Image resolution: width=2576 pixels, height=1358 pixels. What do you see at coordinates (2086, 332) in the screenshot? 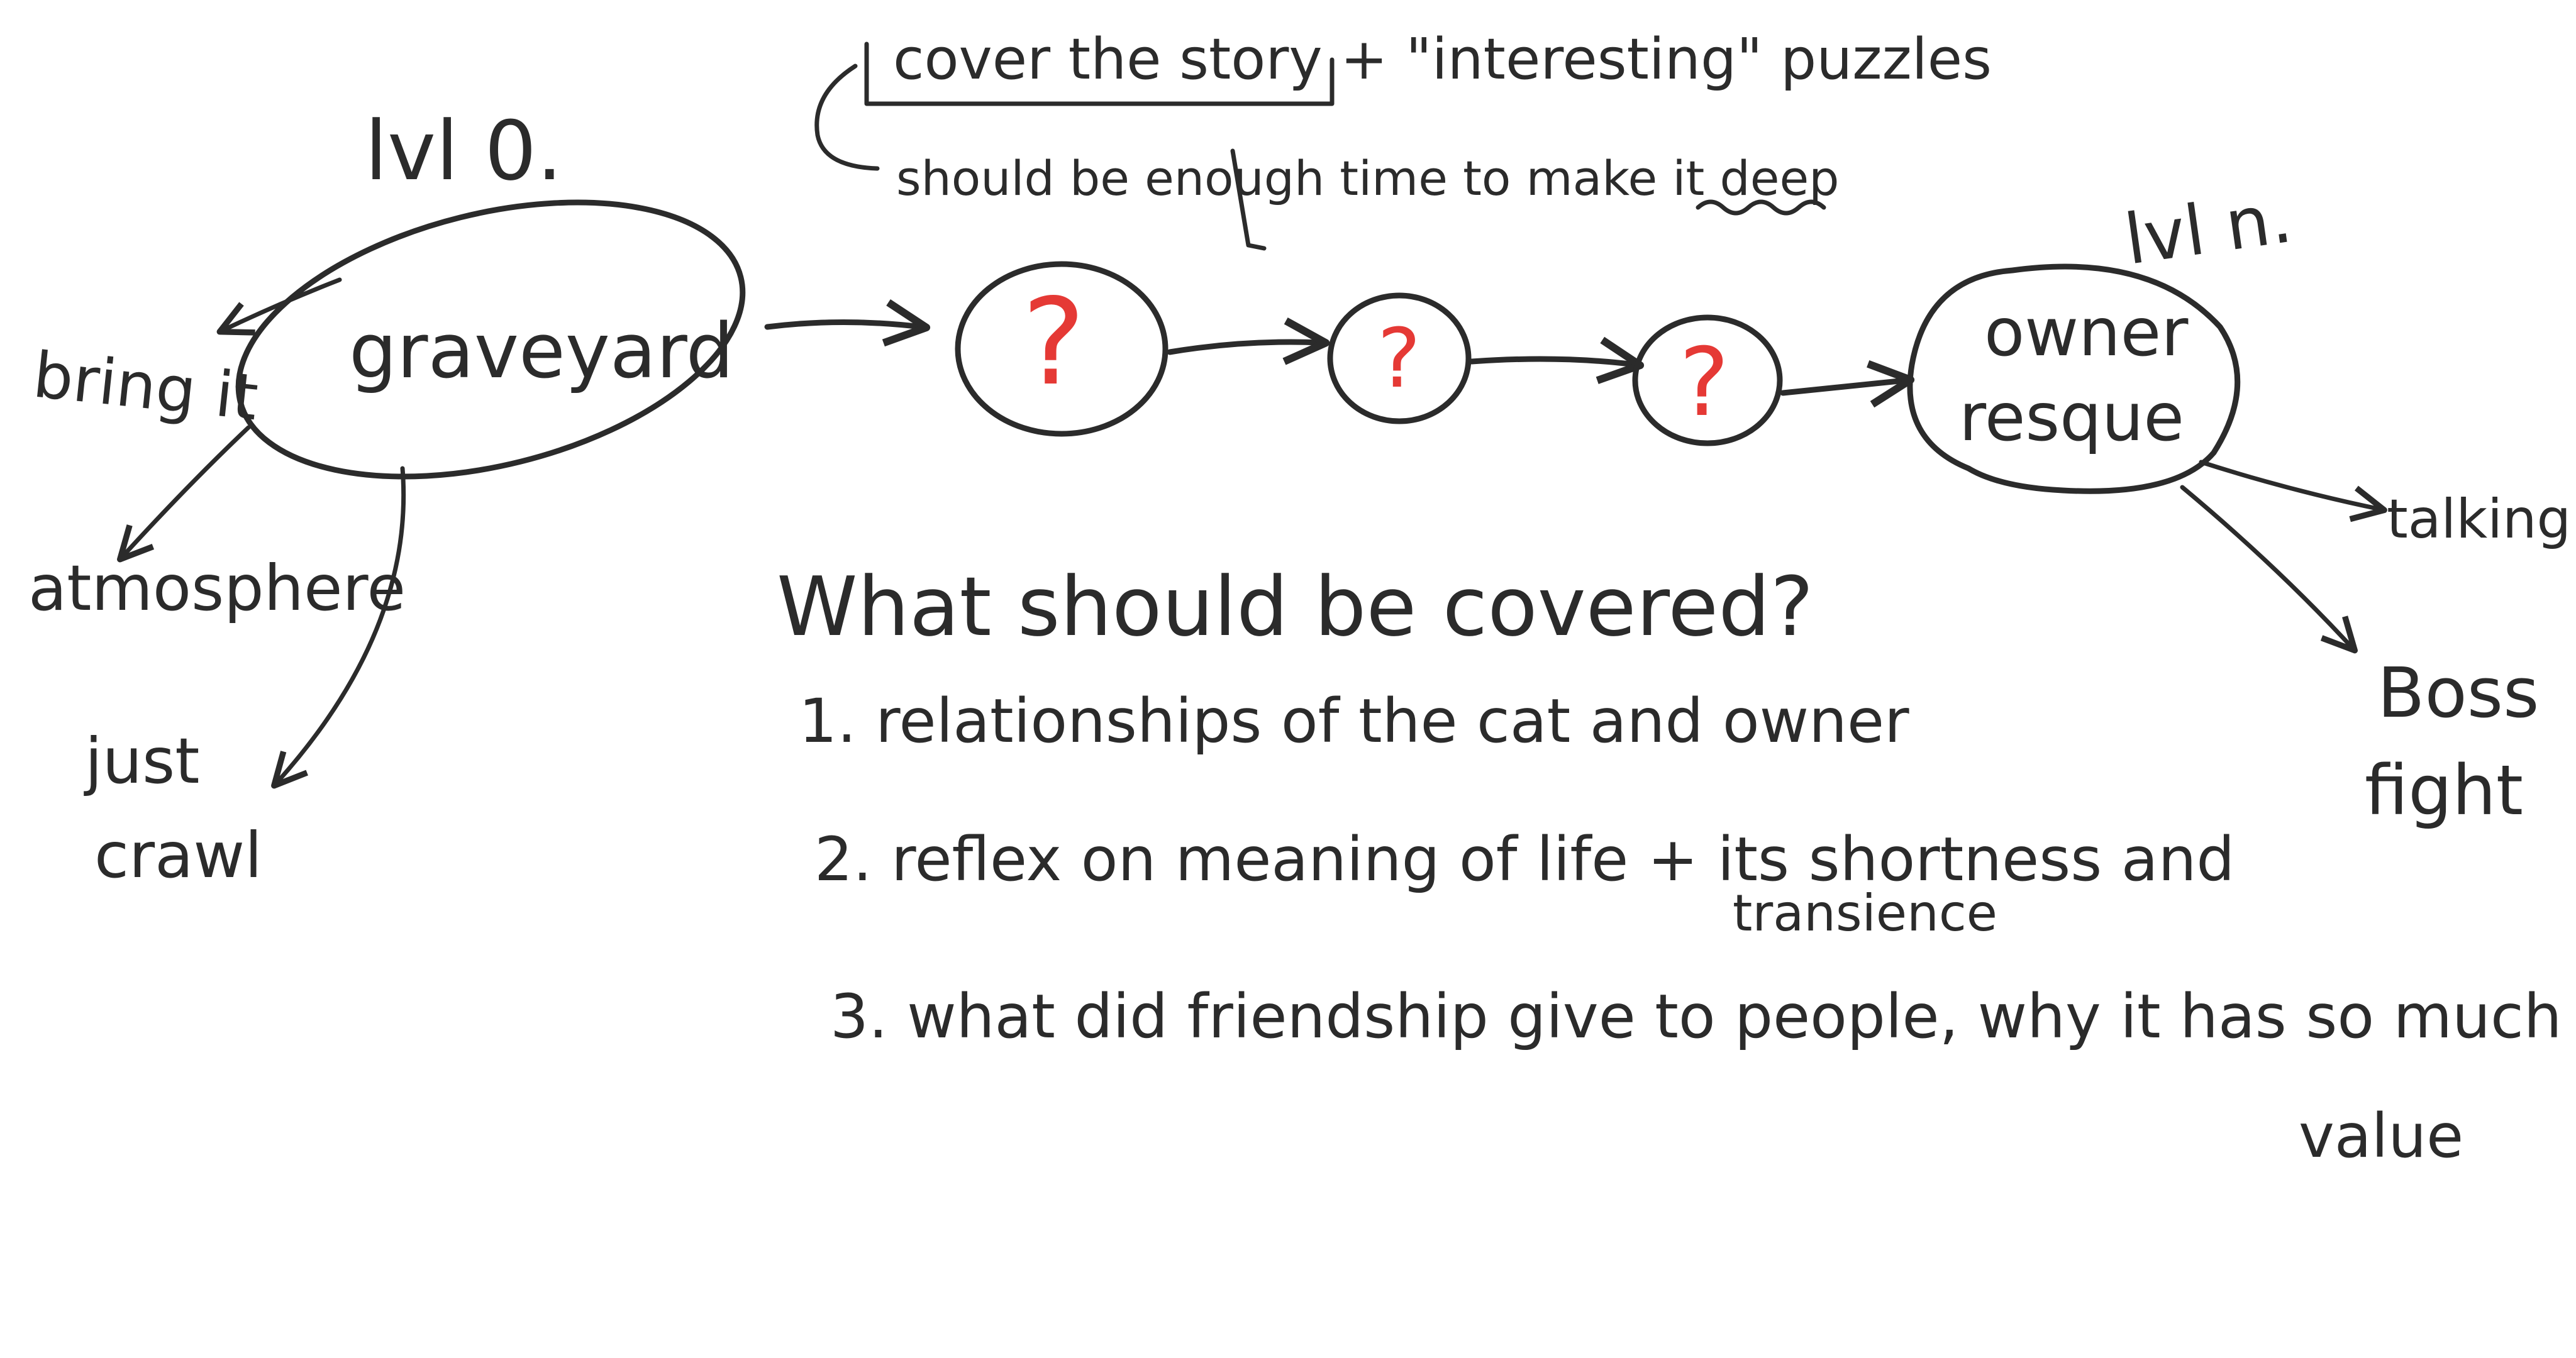
I see `owner-rescue-line-1: owner` at bounding box center [2086, 332].